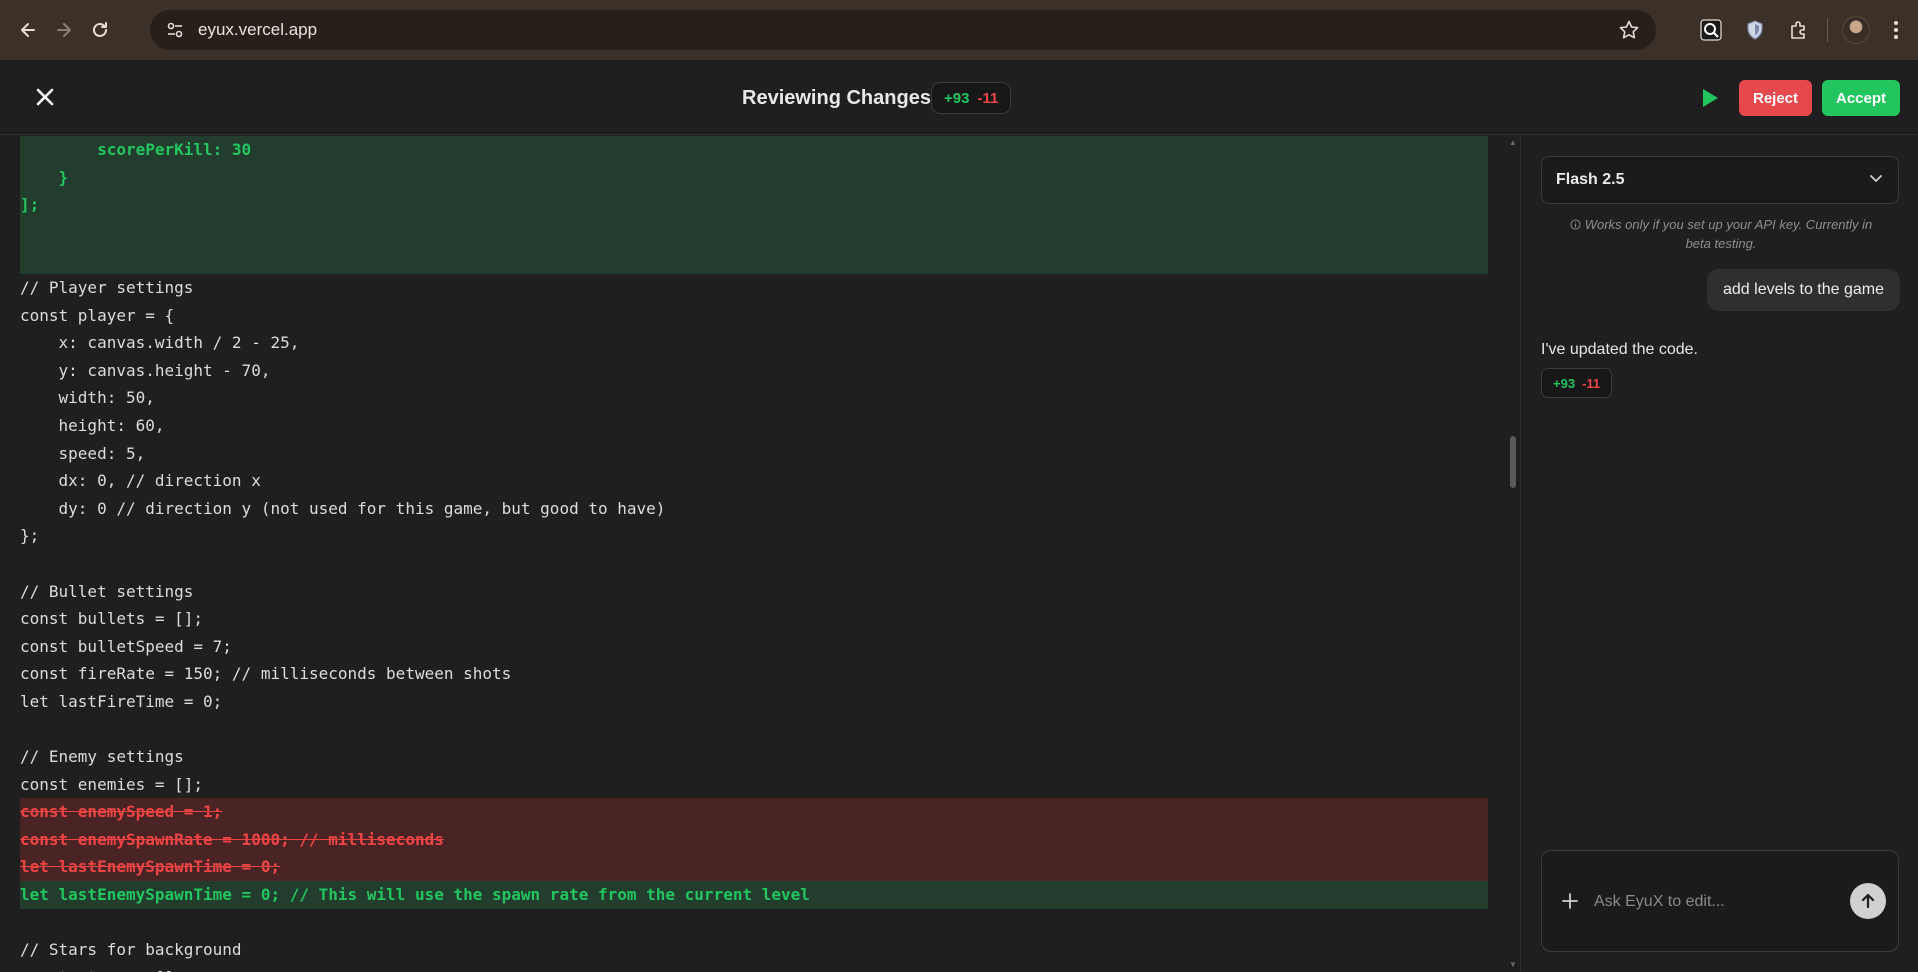  I want to click on toolbar-divider, so click(1827, 30).